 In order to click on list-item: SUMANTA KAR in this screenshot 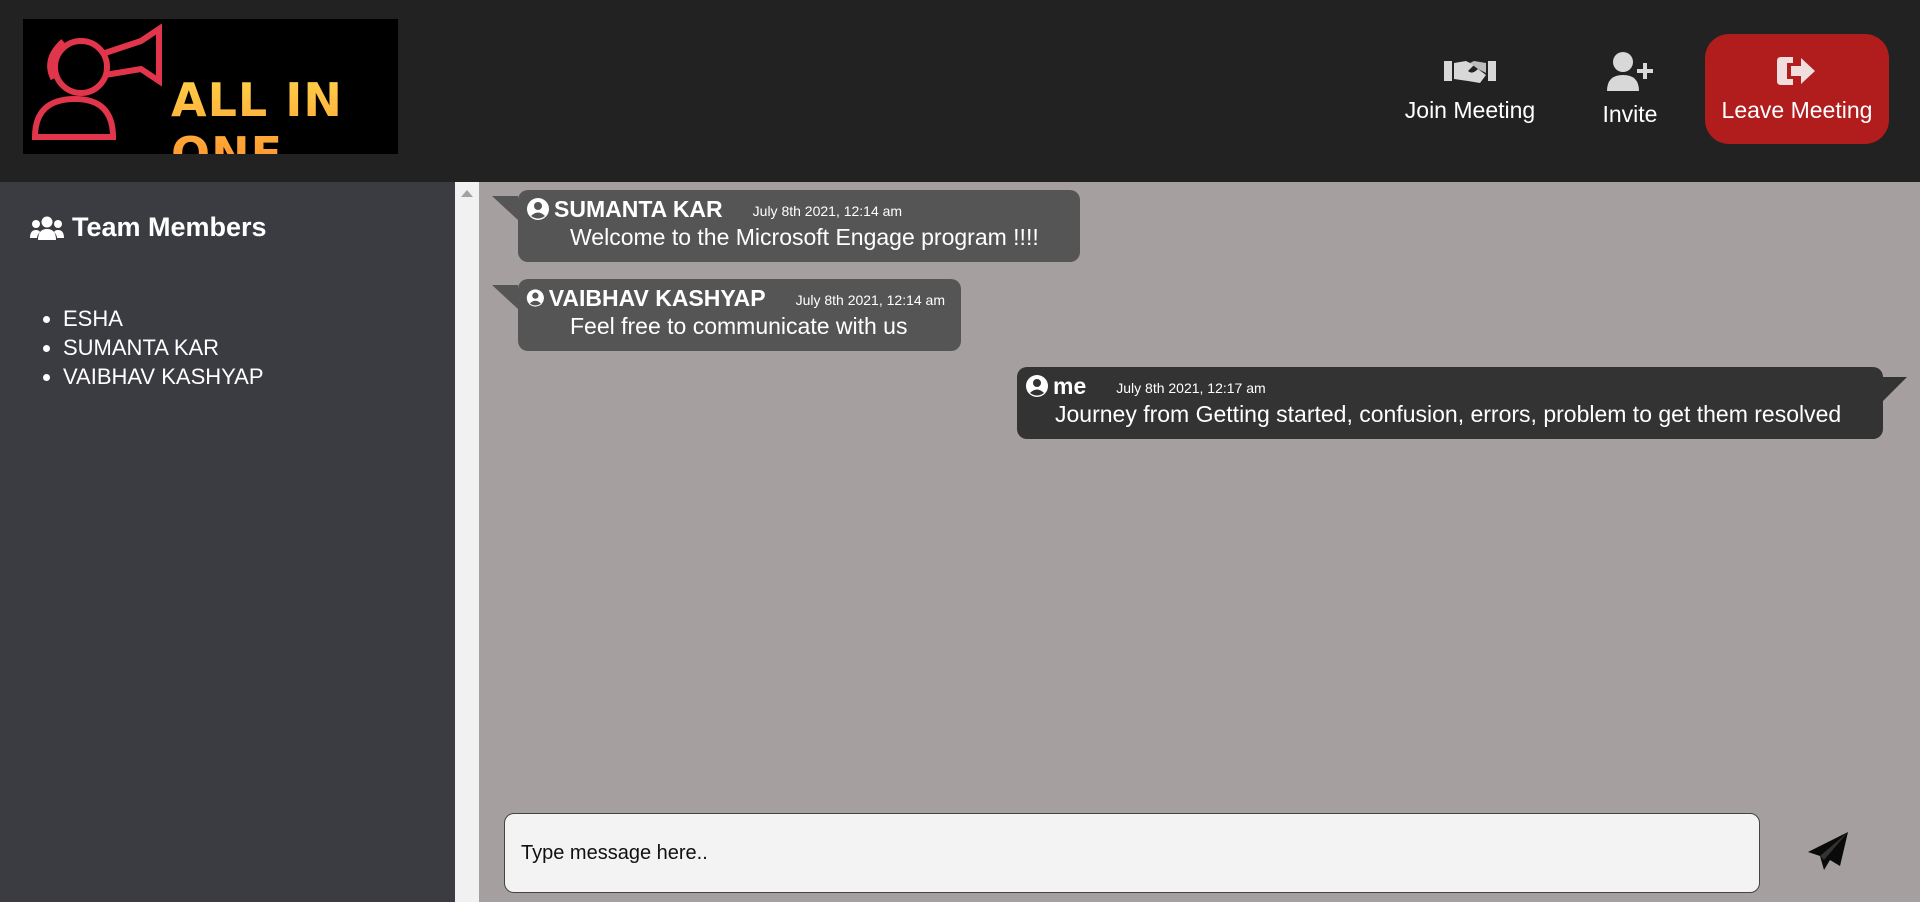, I will do `click(163, 347)`.